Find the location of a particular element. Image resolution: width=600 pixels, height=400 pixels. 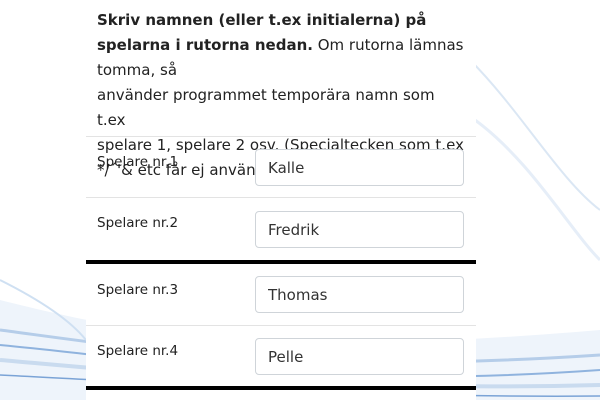

player-1-label: Spelare nr.1 is located at coordinates (138, 162).